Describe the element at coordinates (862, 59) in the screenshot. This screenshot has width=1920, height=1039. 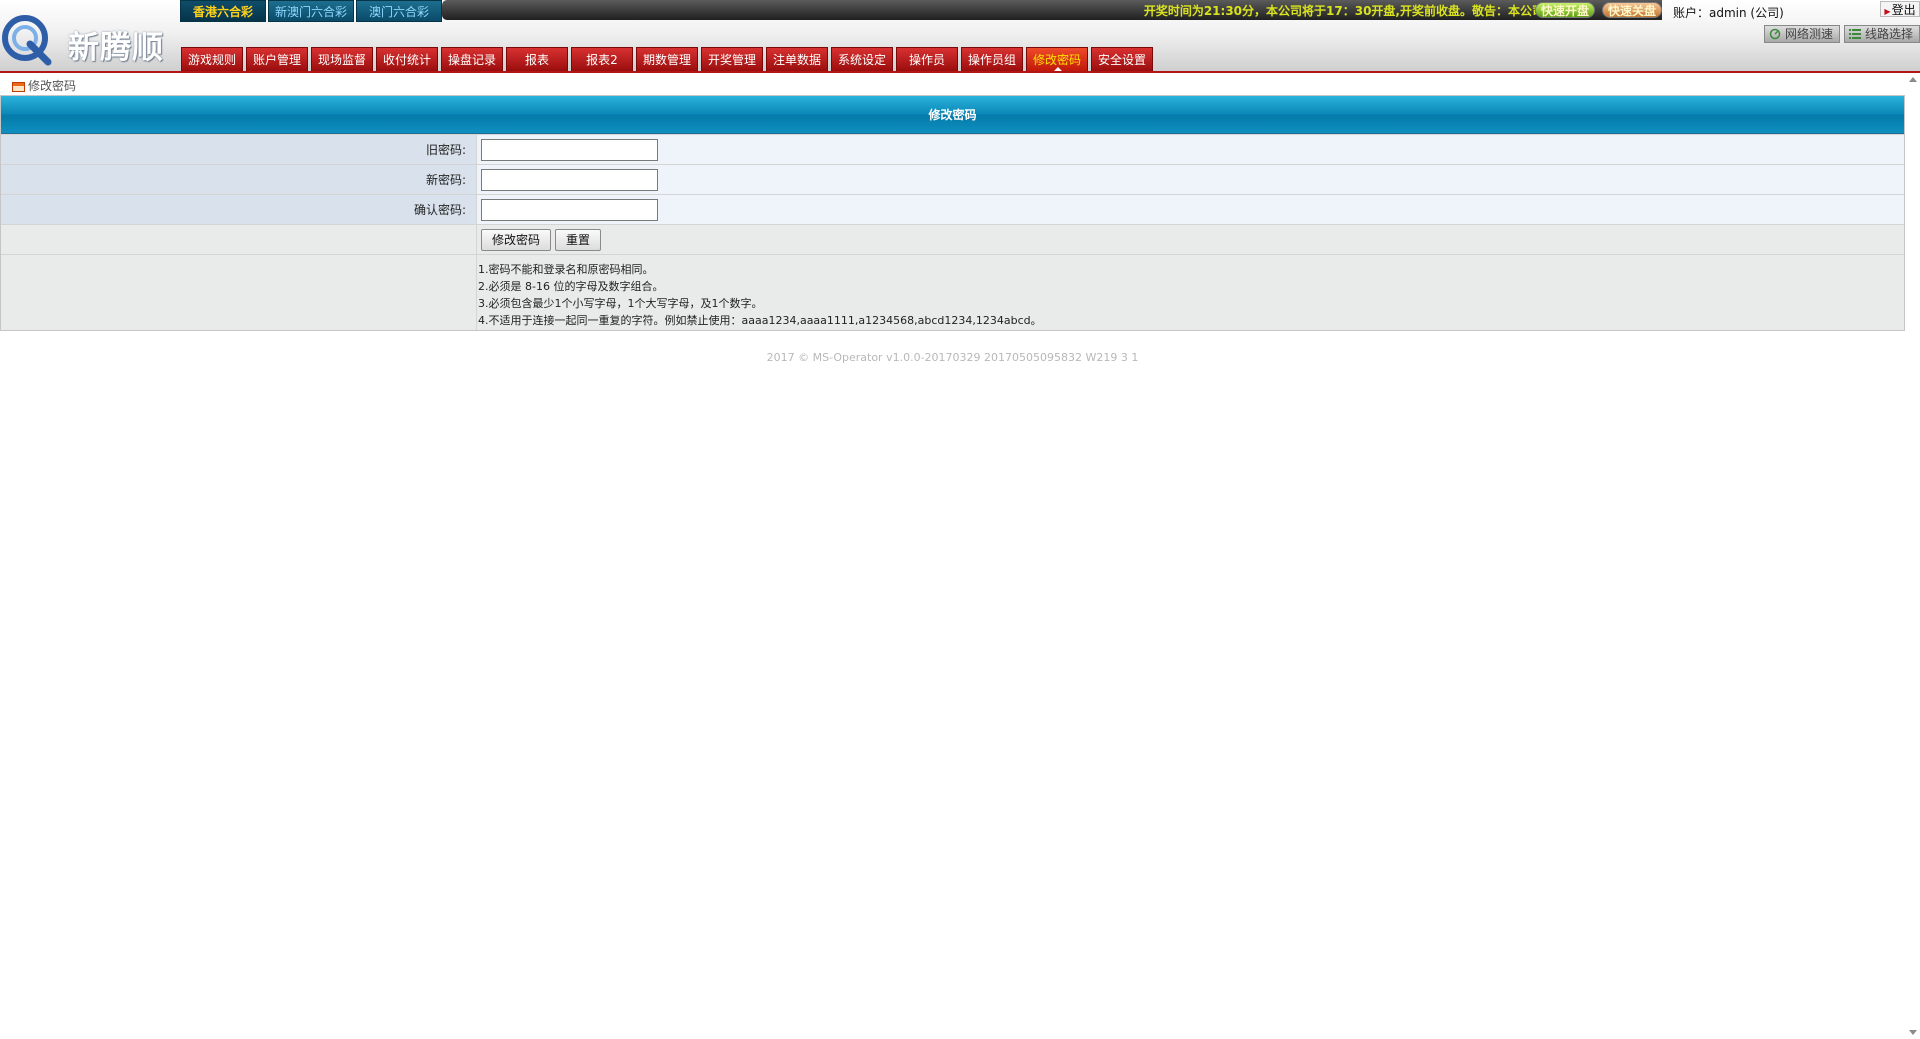
I see `menu-system-settings: 系统设定` at that location.